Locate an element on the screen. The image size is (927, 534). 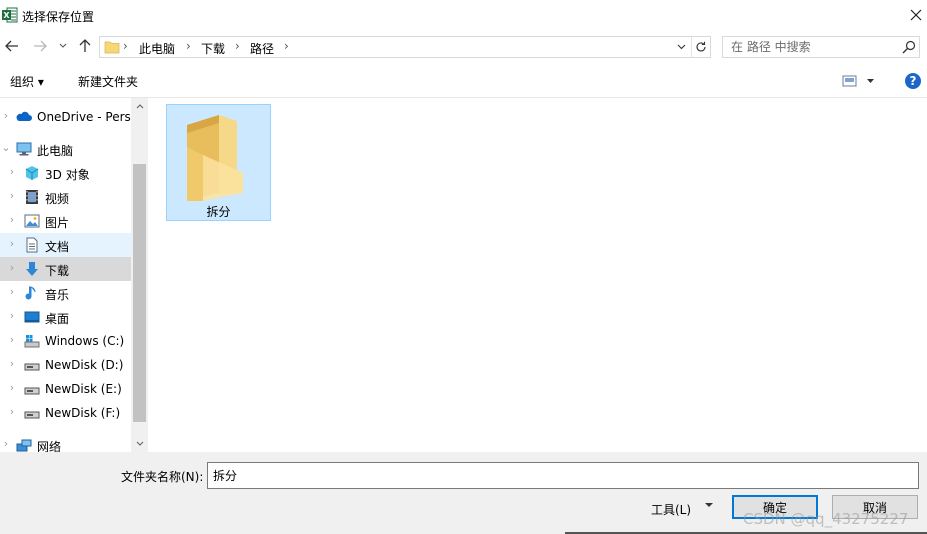
tree-item-label: NewDisk (E:) is located at coordinates (83, 389).